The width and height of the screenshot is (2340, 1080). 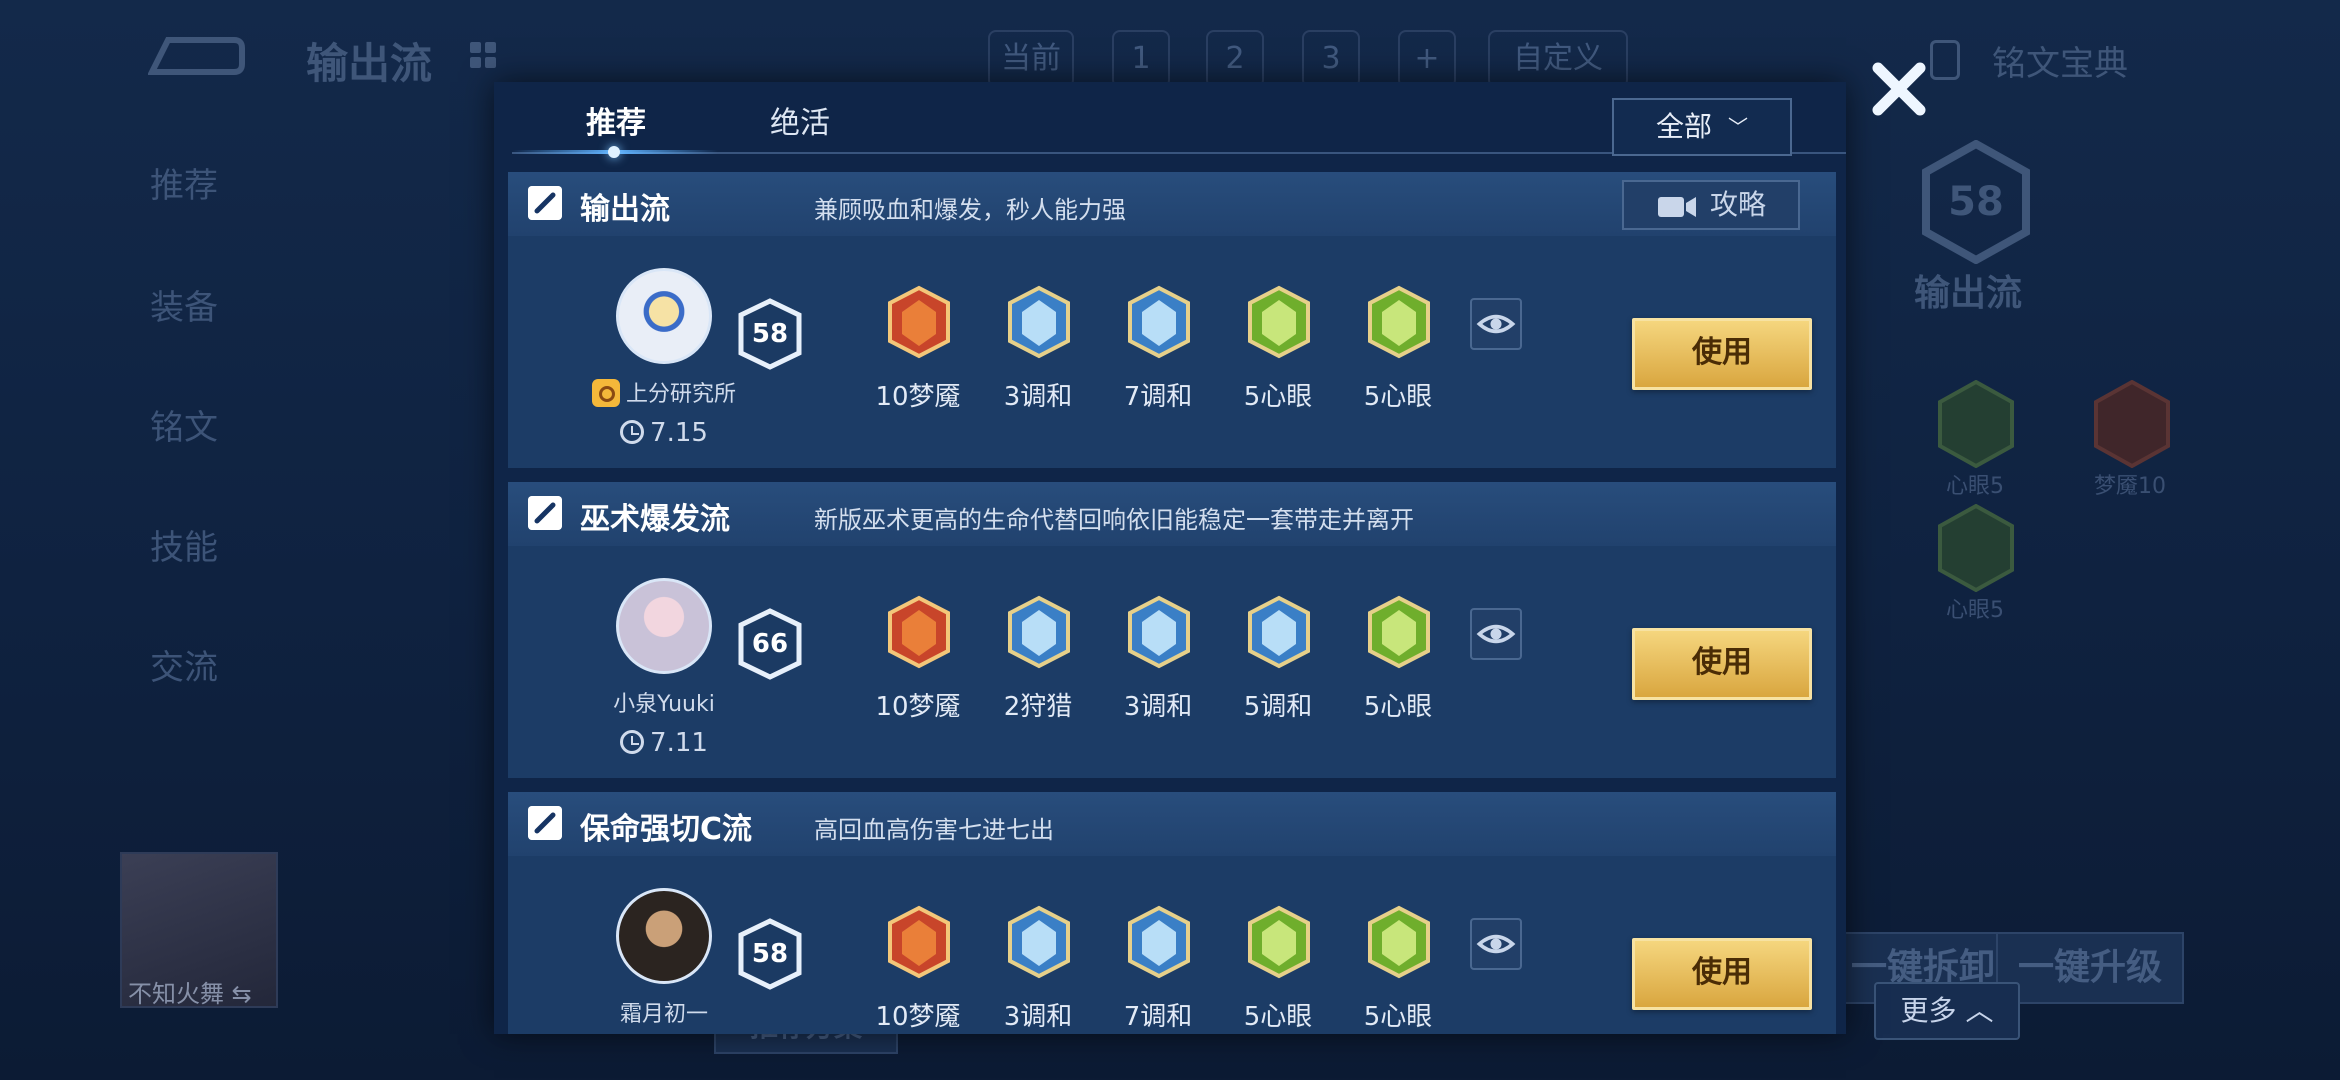 What do you see at coordinates (1976, 202) in the screenshot?
I see `level-badge: 58` at bounding box center [1976, 202].